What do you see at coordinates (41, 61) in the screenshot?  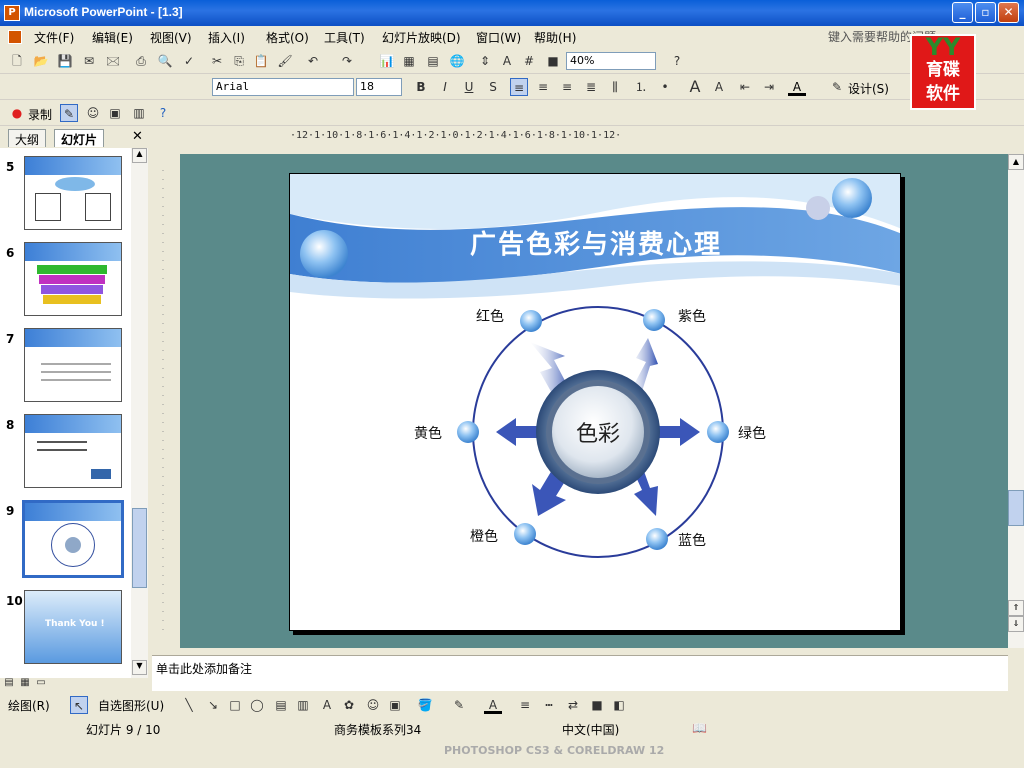 I see `open-icon: 📂` at bounding box center [41, 61].